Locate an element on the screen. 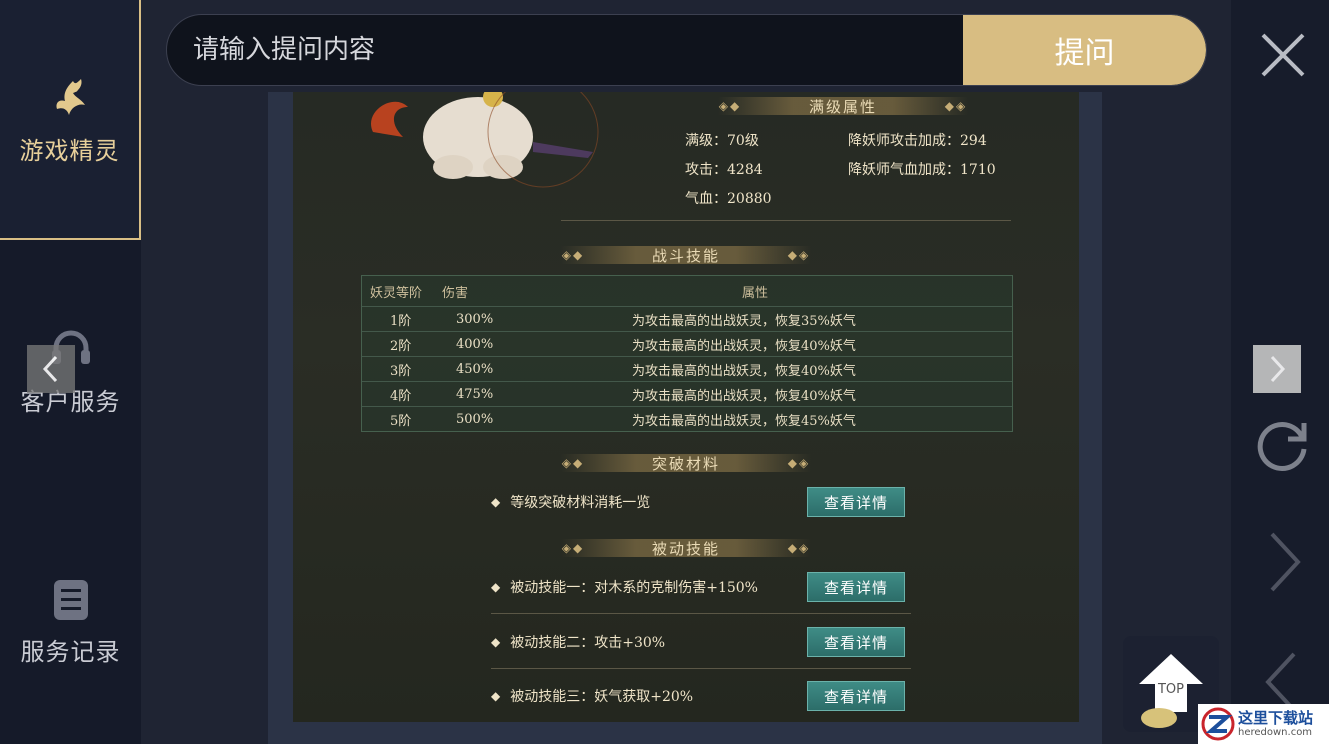 The image size is (1329, 744). chevron-right-icon is located at coordinates (1278, 369).